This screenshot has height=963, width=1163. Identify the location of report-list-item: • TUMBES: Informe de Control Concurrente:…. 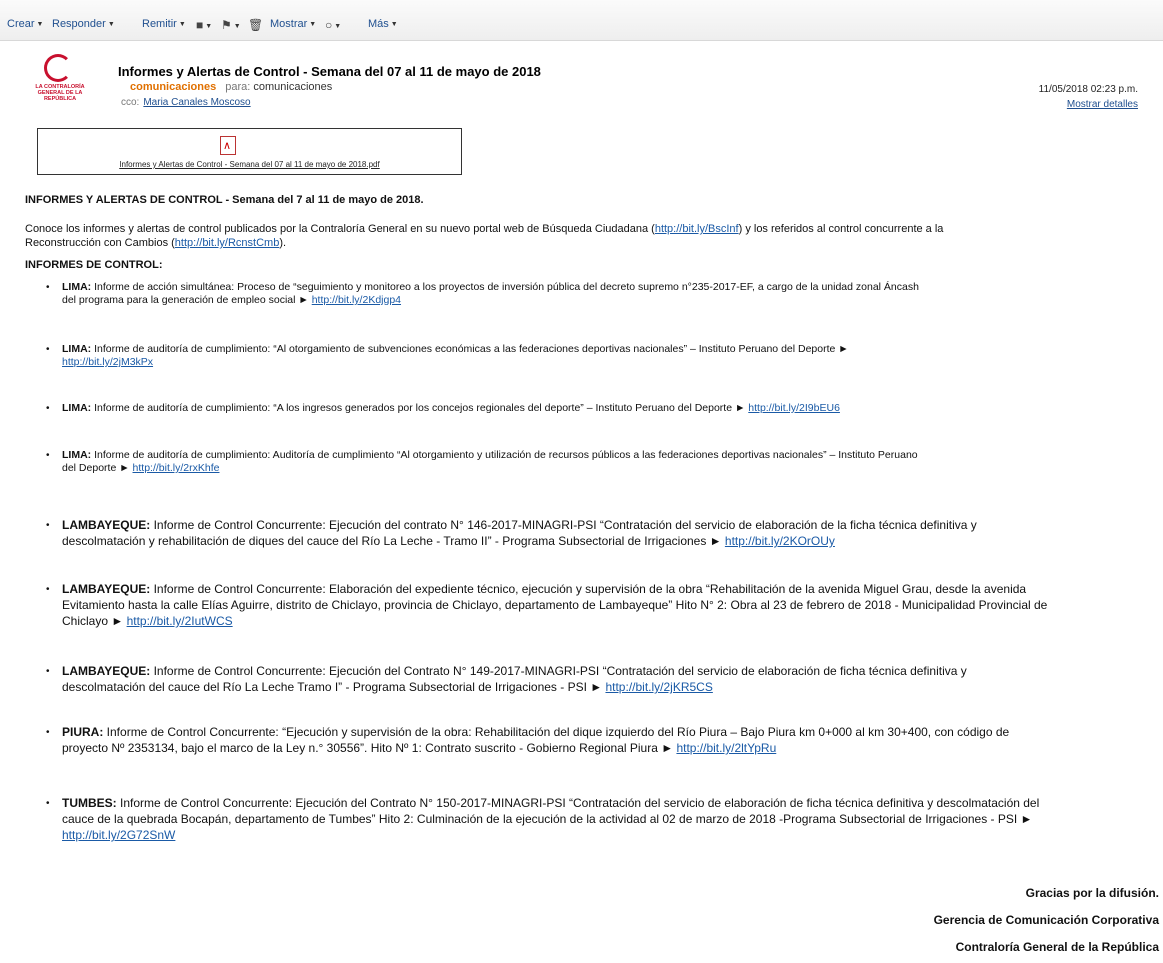
(543, 819).